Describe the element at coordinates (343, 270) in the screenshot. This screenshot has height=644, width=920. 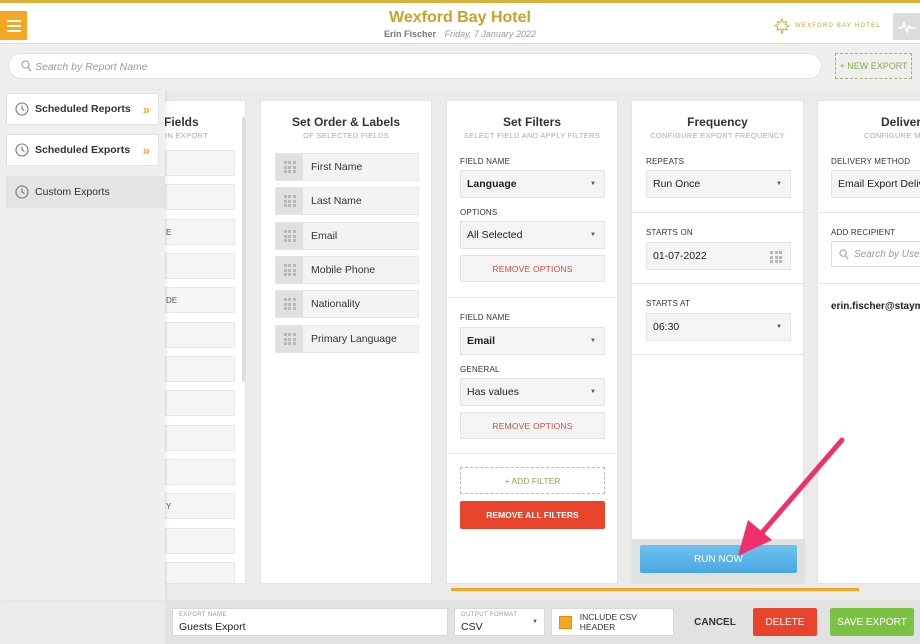
I see `order-item-label: Mobile Phone` at that location.